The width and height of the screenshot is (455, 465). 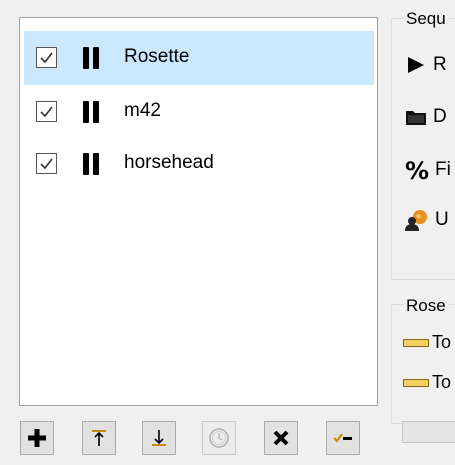 What do you see at coordinates (426, 306) in the screenshot?
I see `target-group-title: Rose` at bounding box center [426, 306].